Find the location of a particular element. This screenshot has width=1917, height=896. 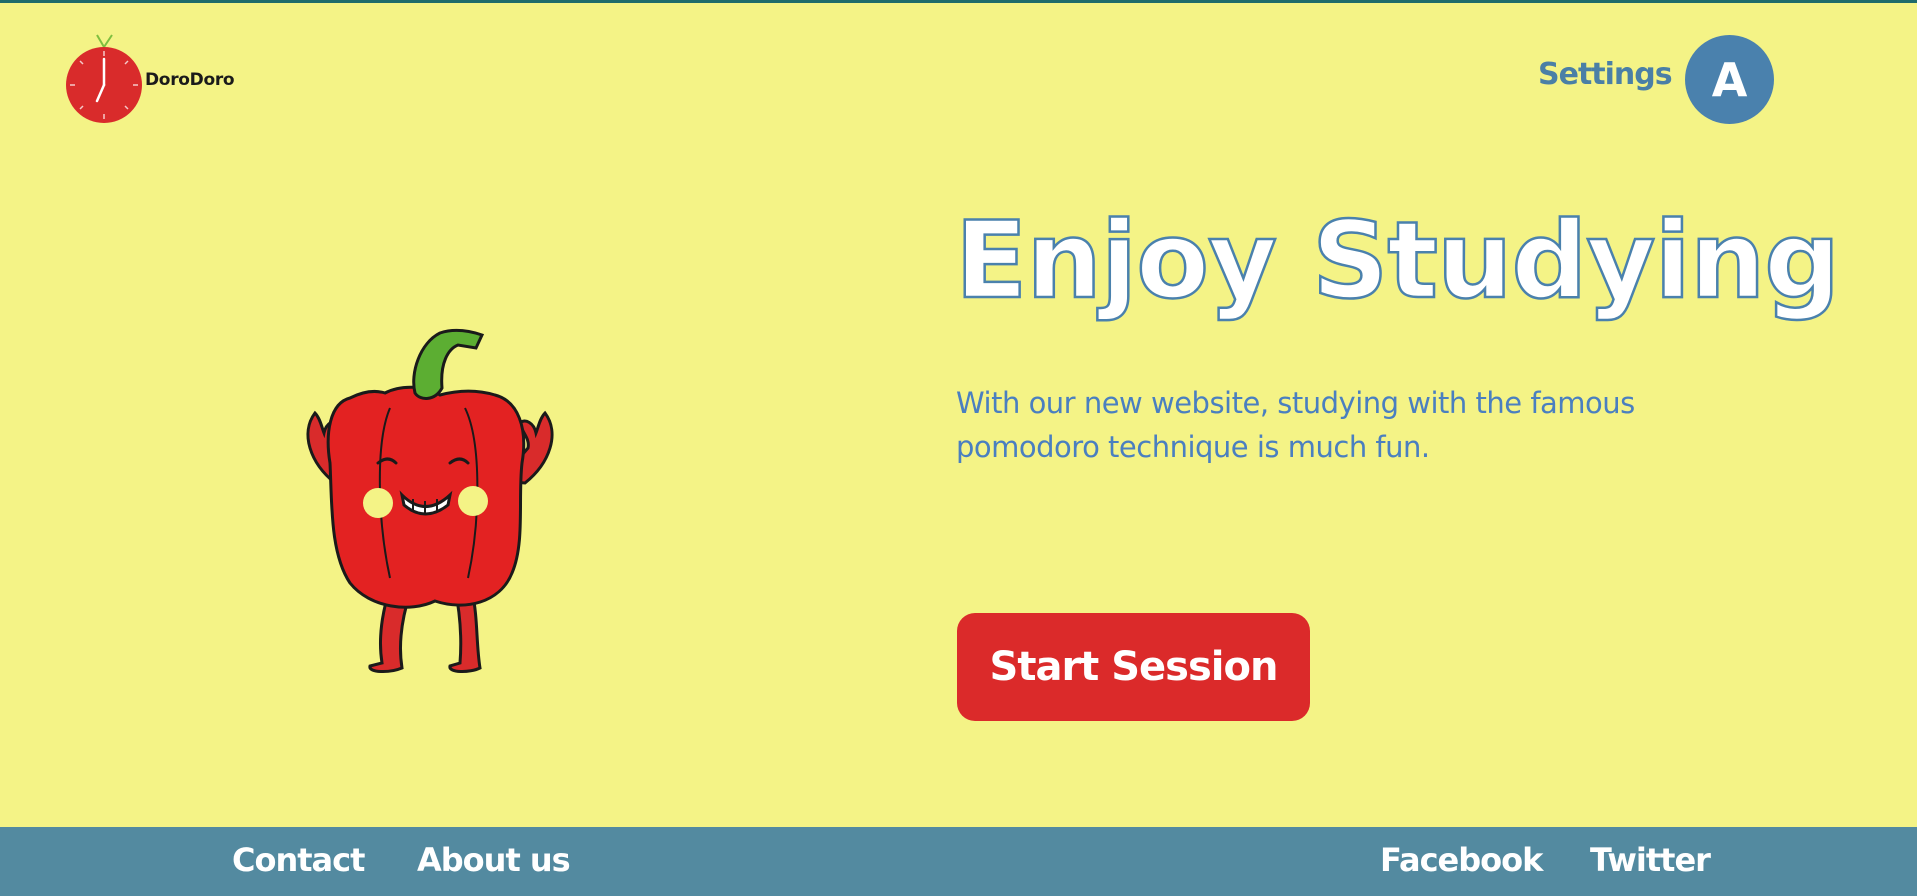

settings-link: Settings is located at coordinates (1605, 74).